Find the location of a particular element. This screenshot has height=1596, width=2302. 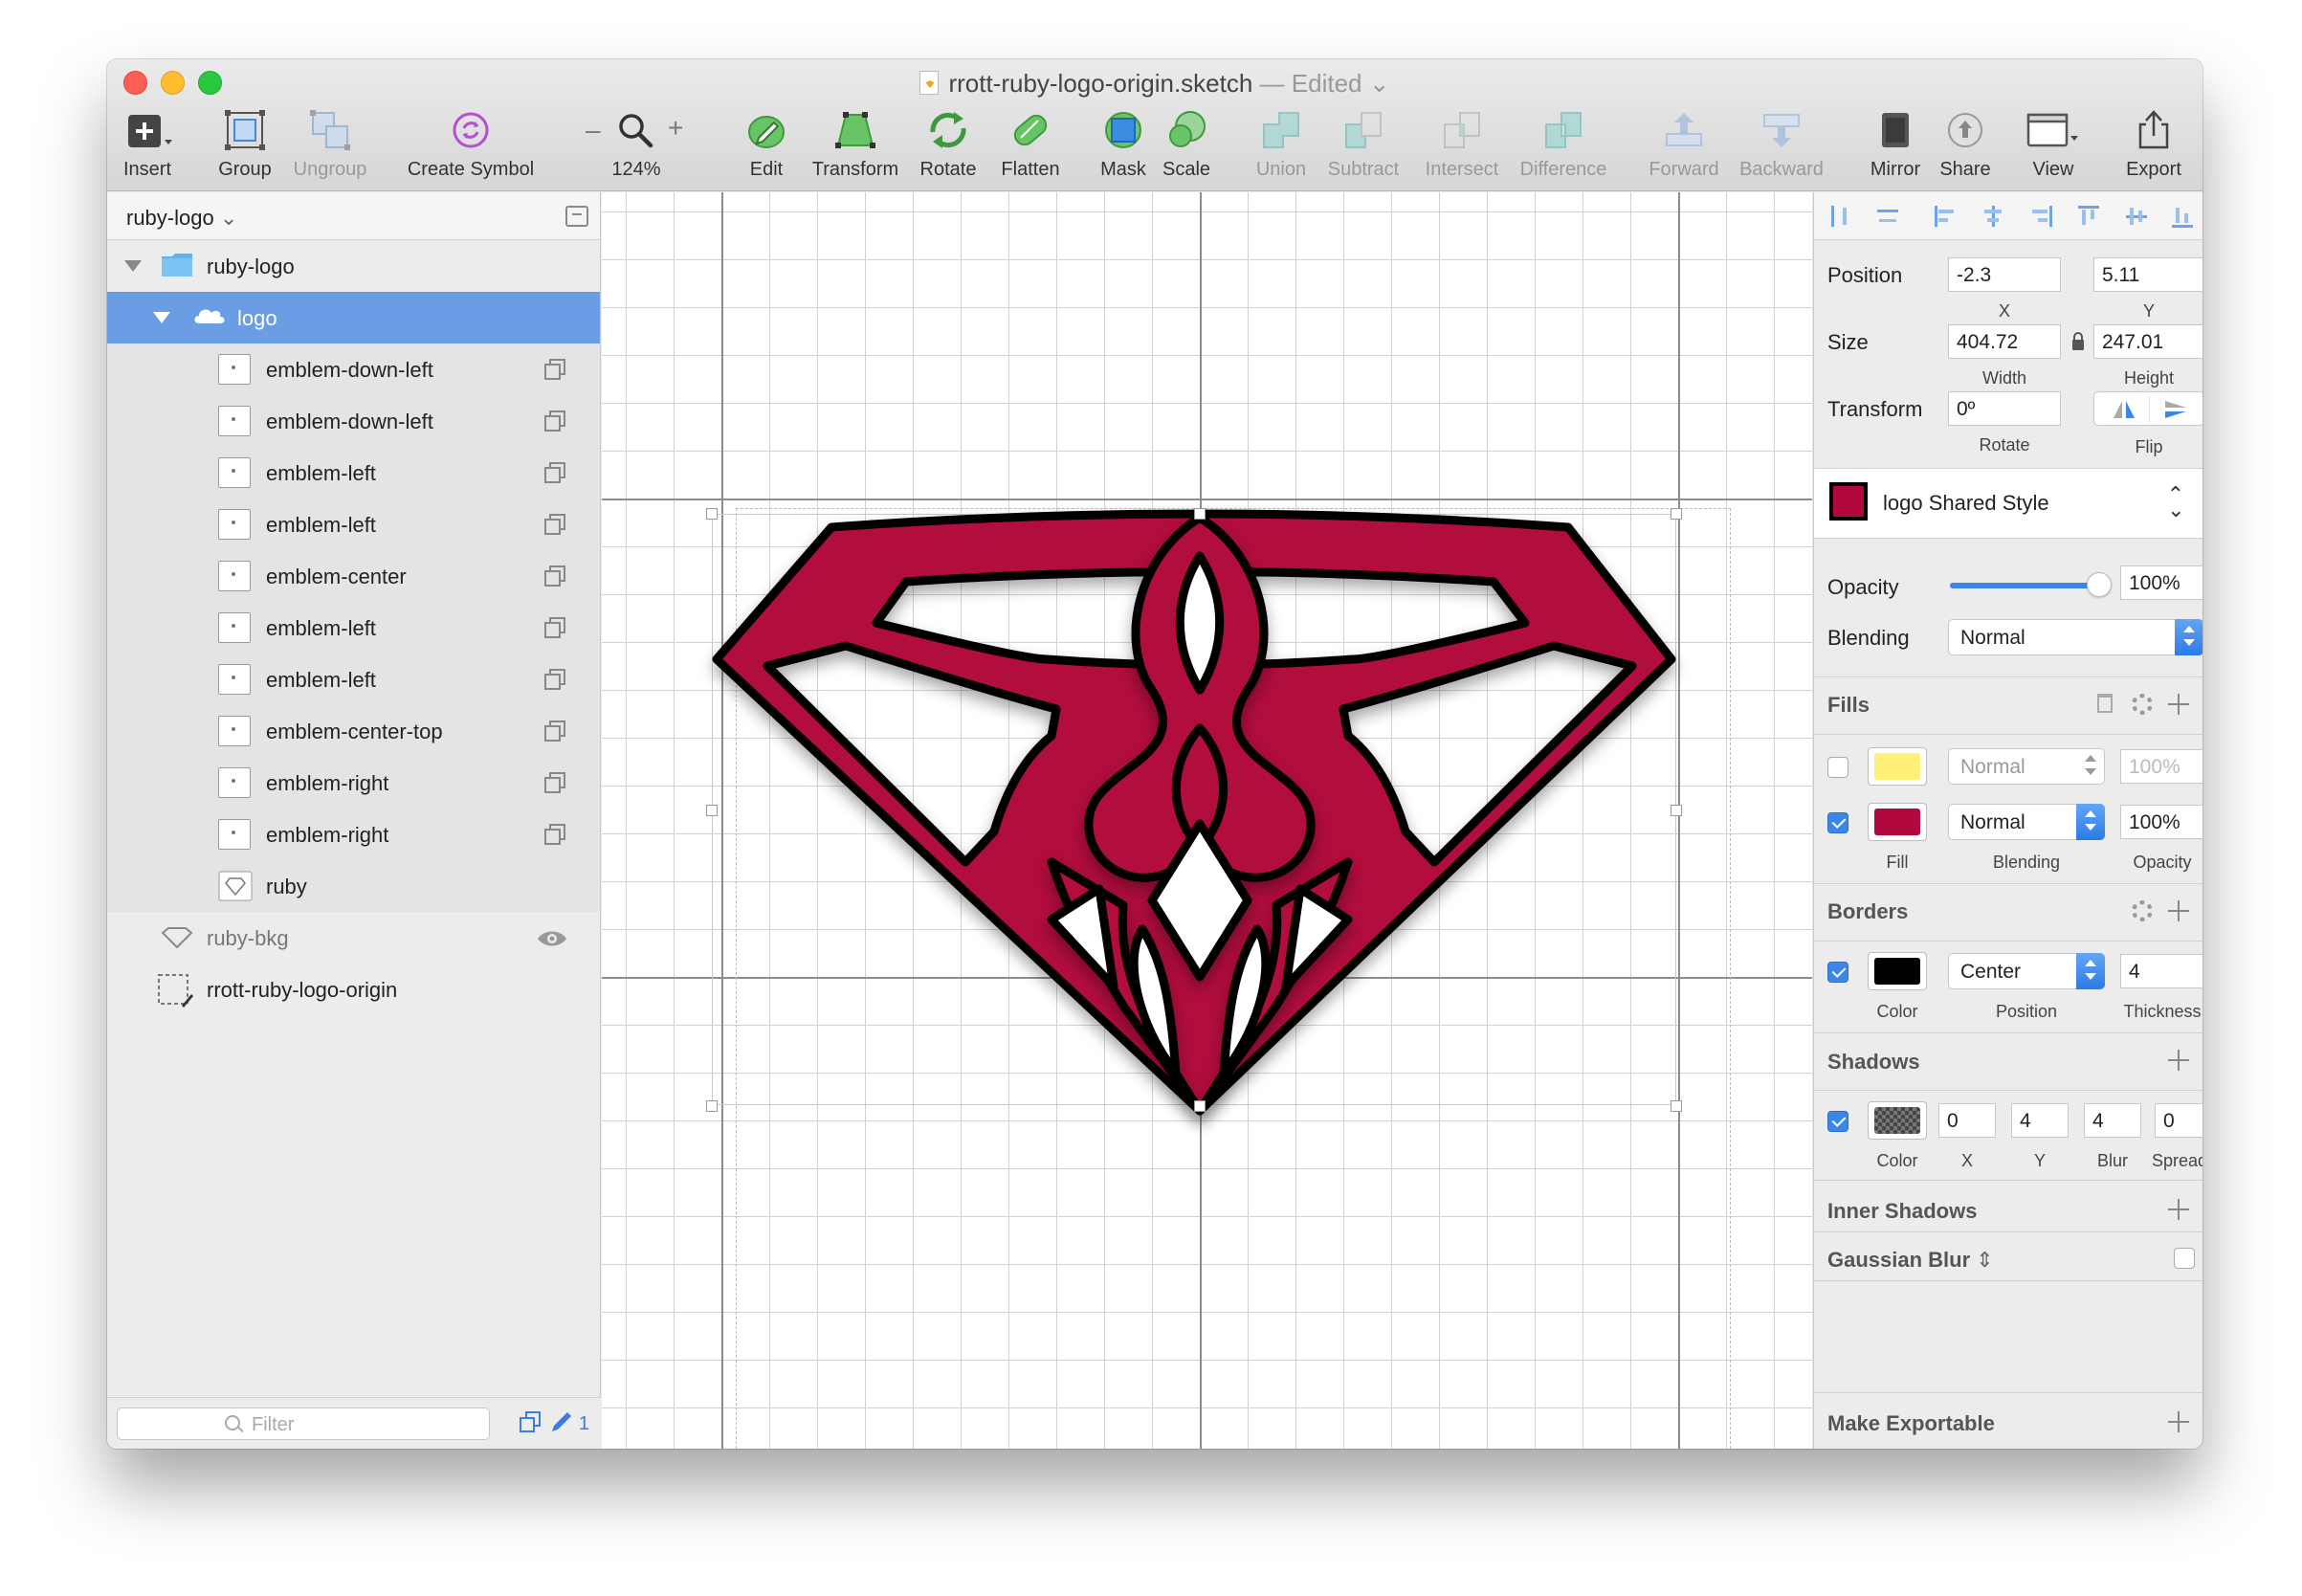

layer-row-emblem: emblem-center is located at coordinates (353, 576).